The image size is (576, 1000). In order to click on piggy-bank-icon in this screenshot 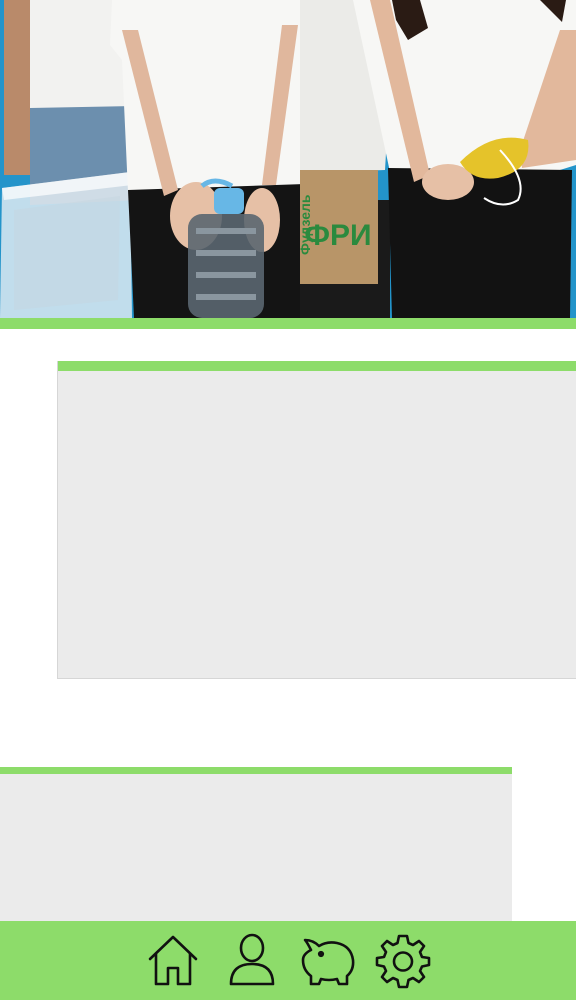, I will do `click(328, 962)`.